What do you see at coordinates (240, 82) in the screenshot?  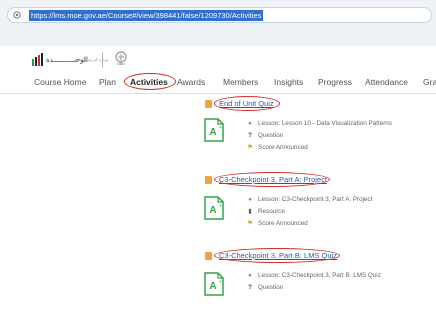 I see `tab-members: Members` at bounding box center [240, 82].